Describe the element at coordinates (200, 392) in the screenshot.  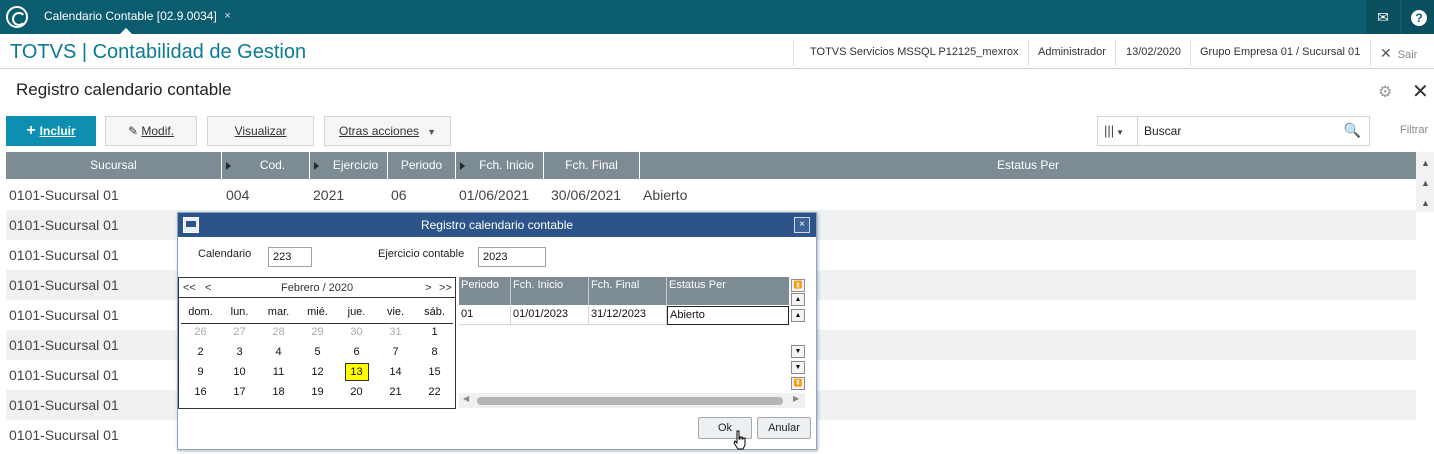
I see `calendar-day: 16` at that location.